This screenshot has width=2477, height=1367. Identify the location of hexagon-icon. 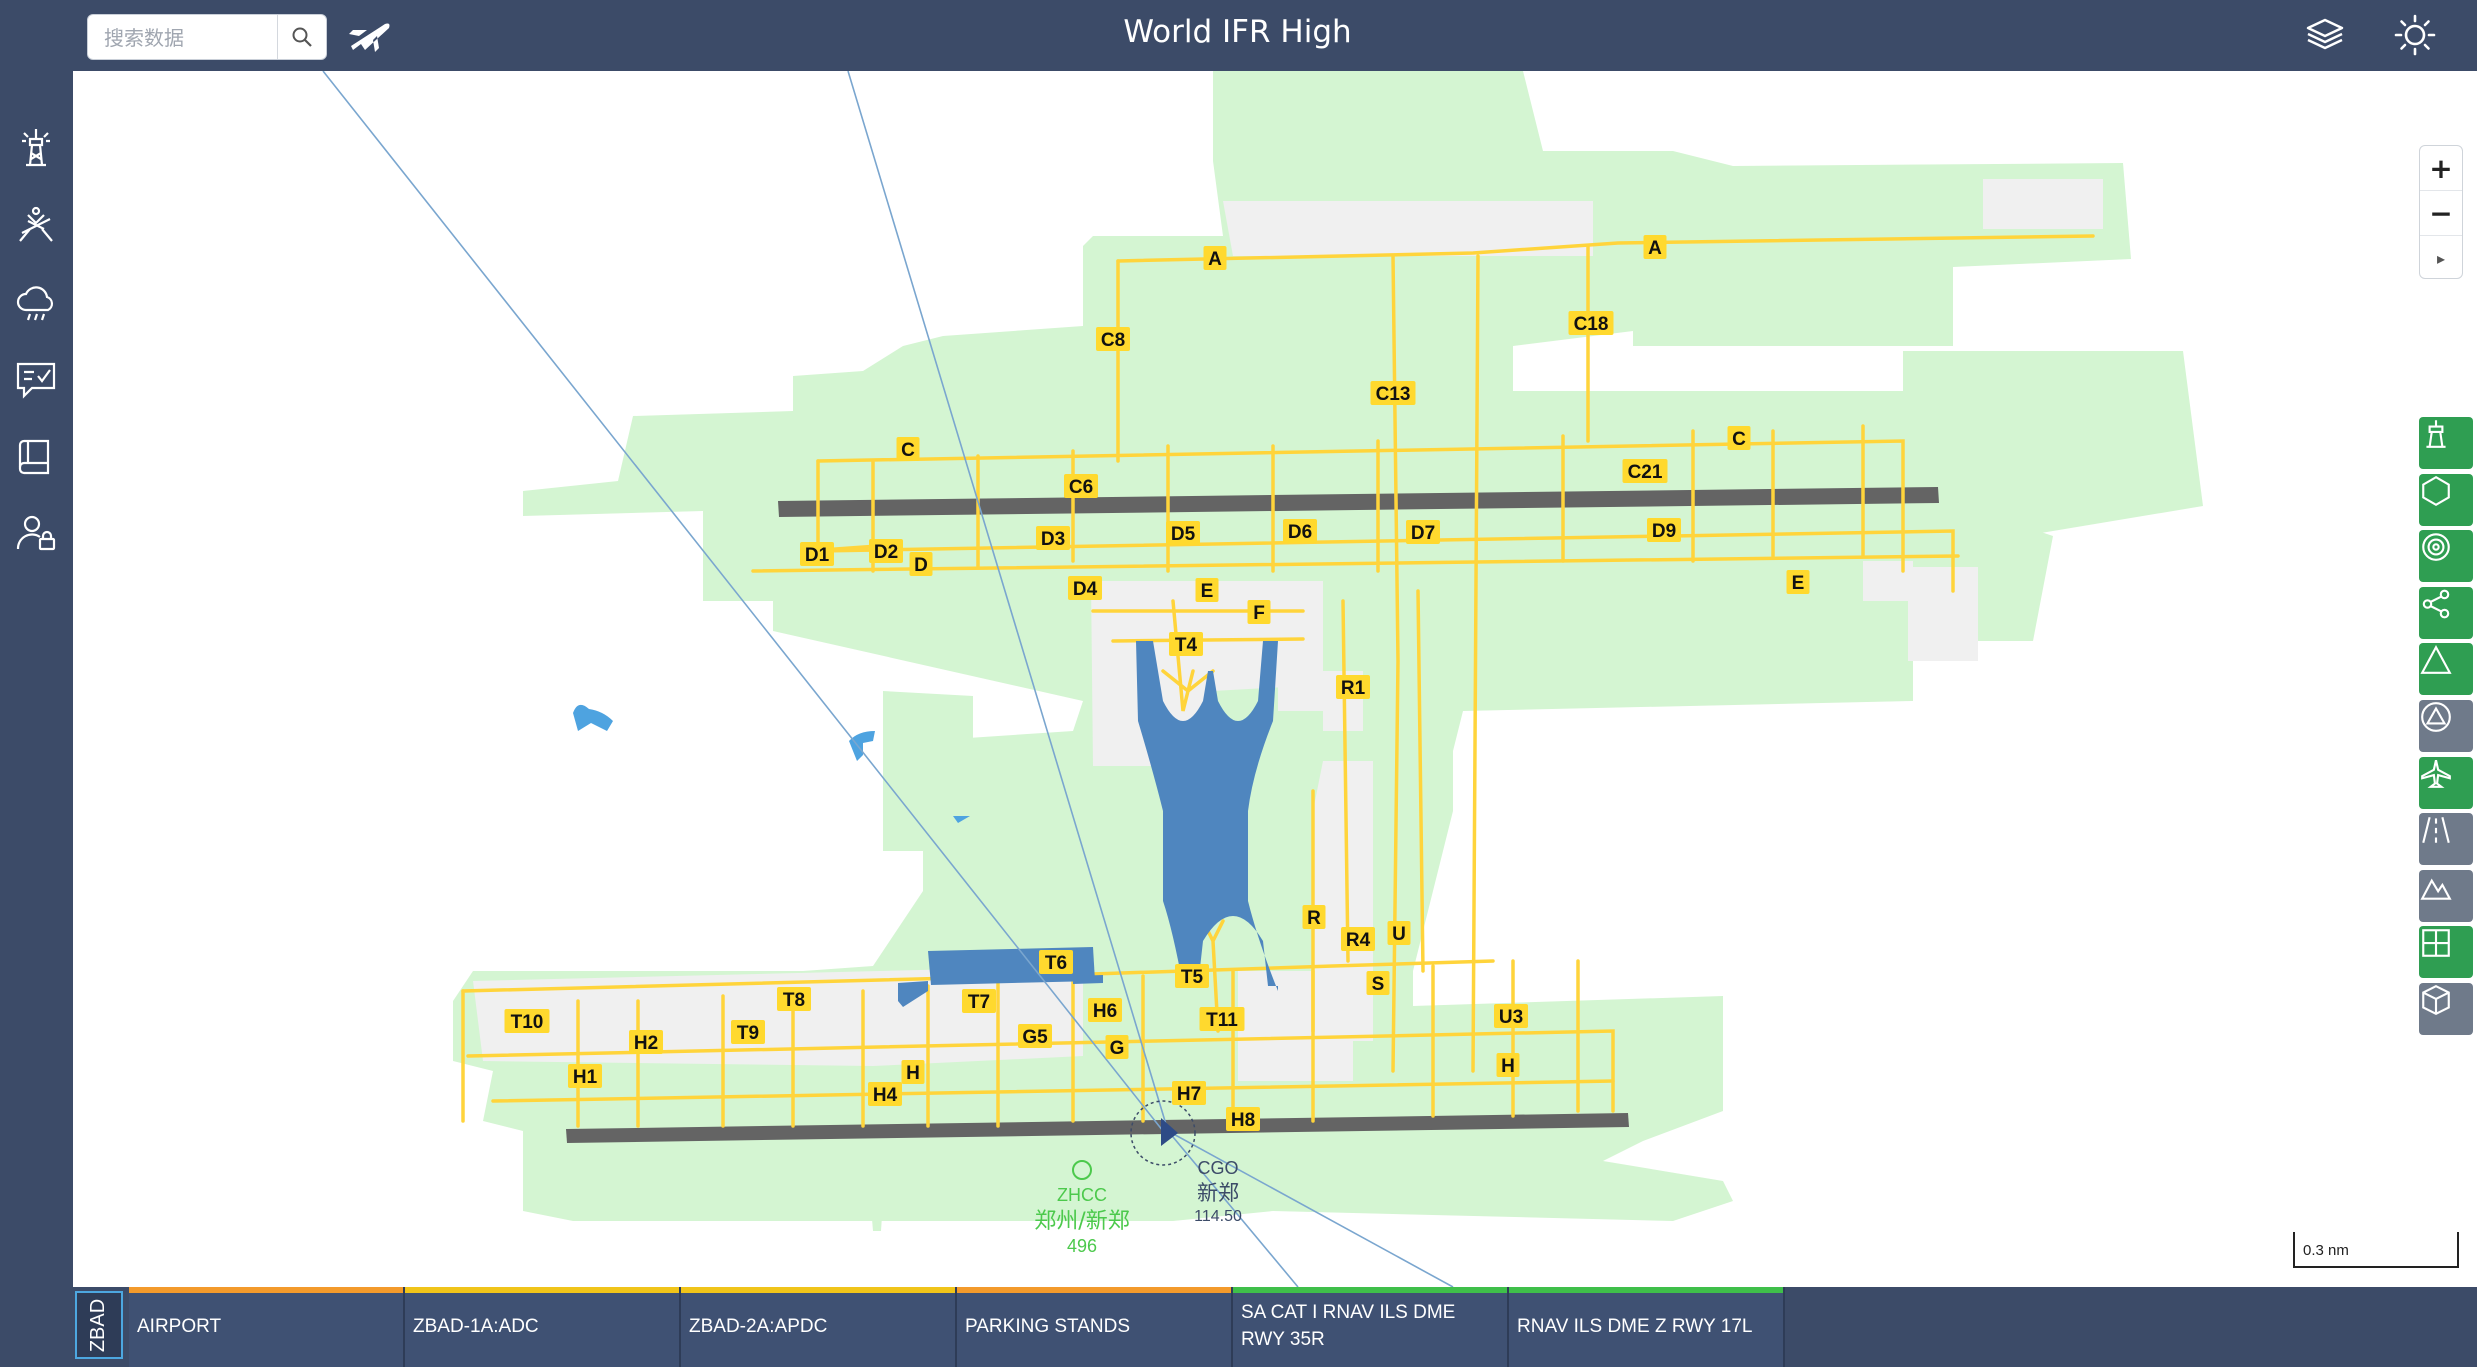
(2436, 490).